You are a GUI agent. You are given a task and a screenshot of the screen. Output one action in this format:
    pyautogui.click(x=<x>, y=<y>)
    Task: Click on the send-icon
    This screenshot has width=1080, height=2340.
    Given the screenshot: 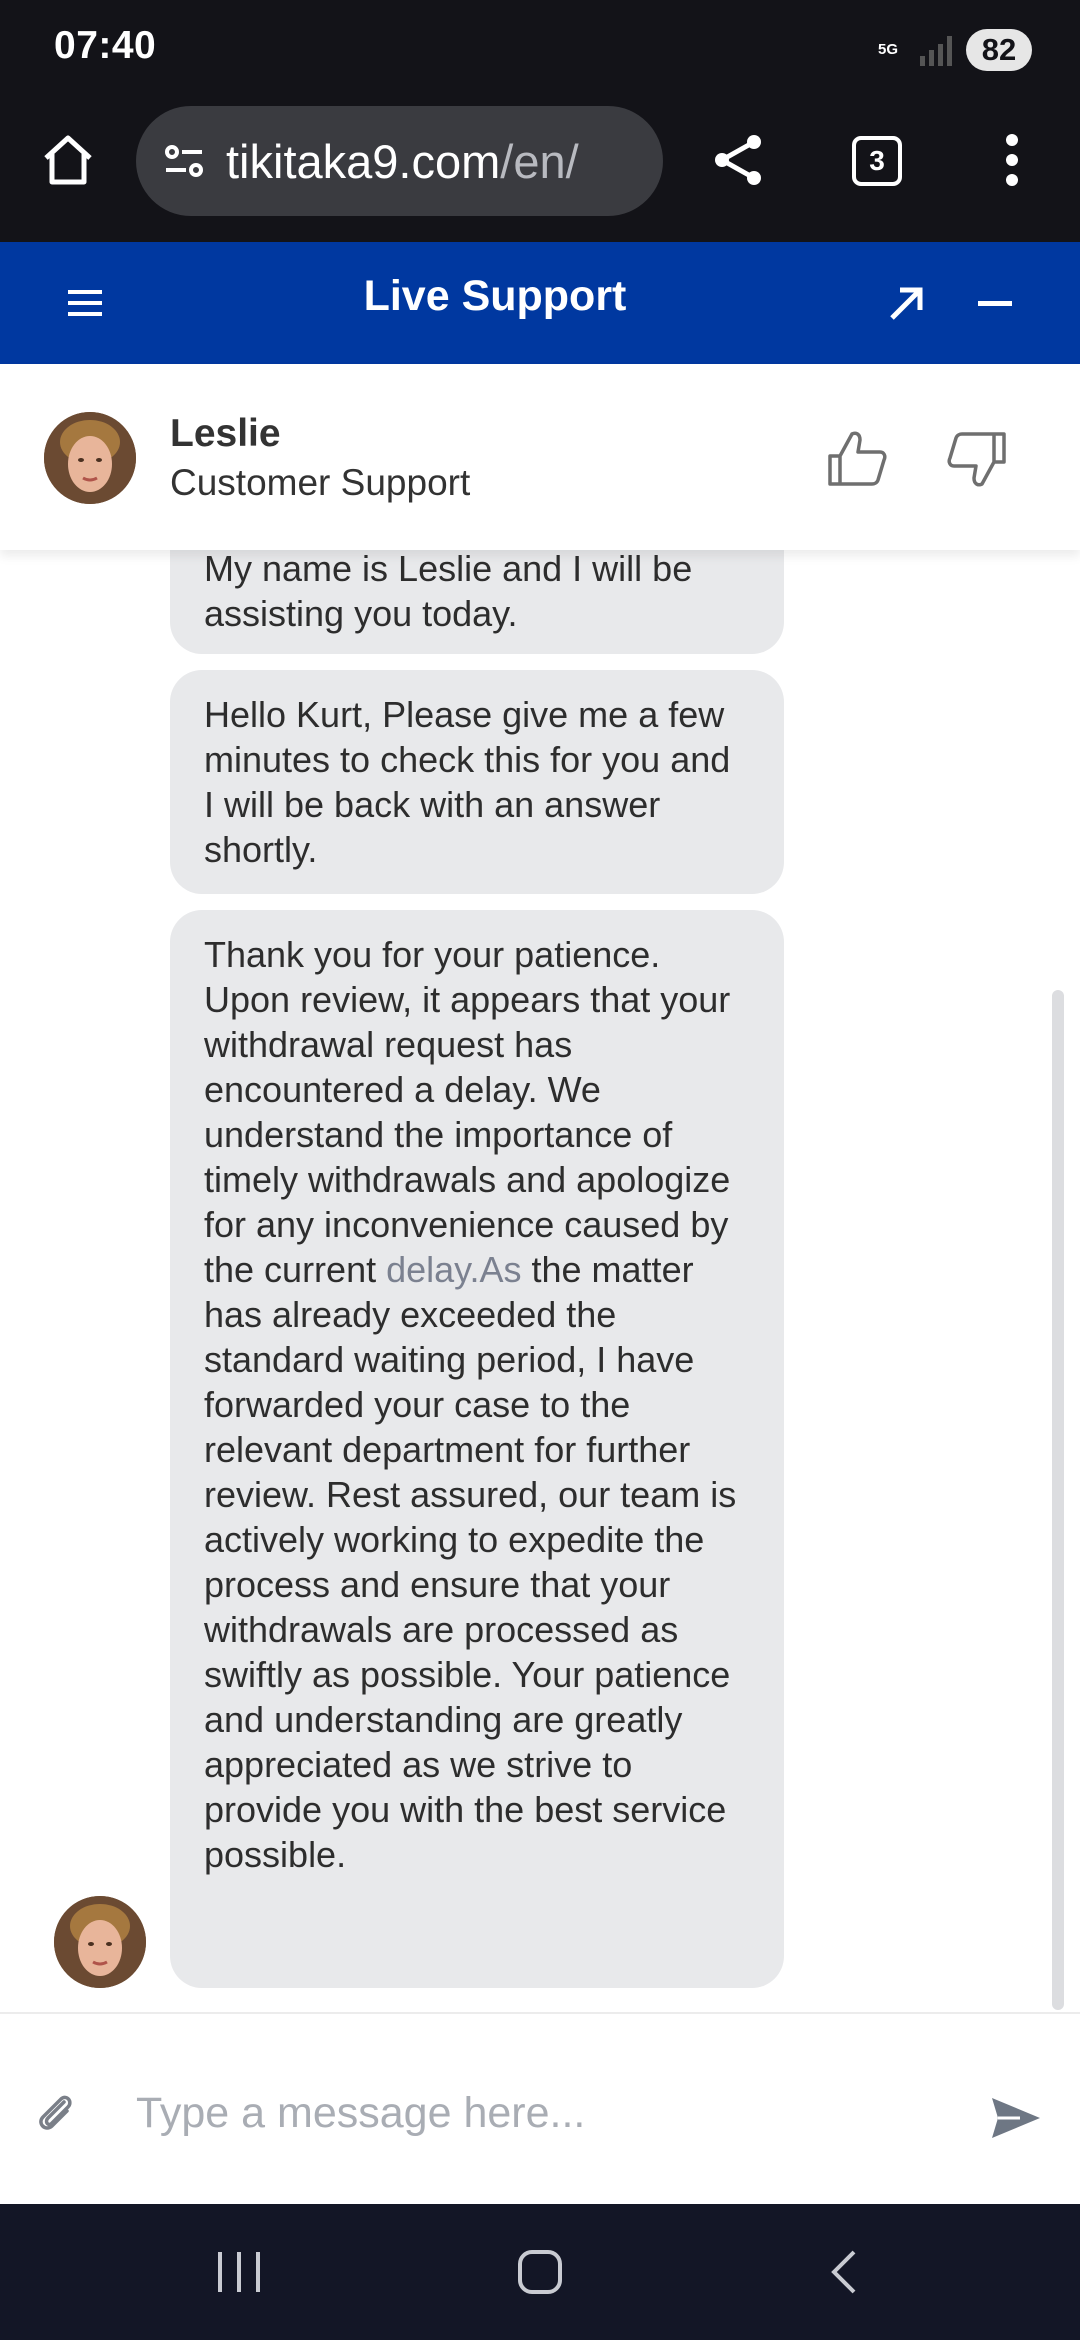 What is the action you would take?
    pyautogui.click(x=1016, y=2118)
    